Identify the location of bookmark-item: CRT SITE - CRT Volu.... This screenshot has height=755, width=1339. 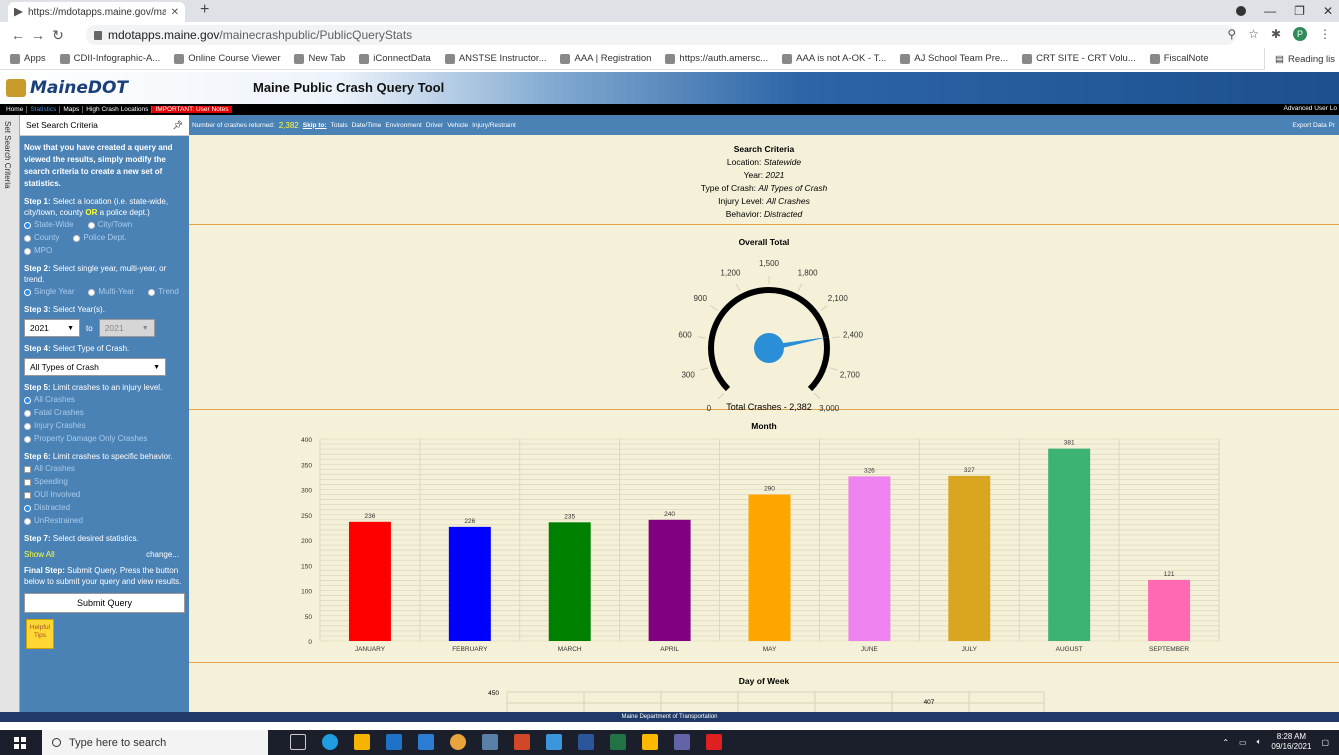
(1079, 58).